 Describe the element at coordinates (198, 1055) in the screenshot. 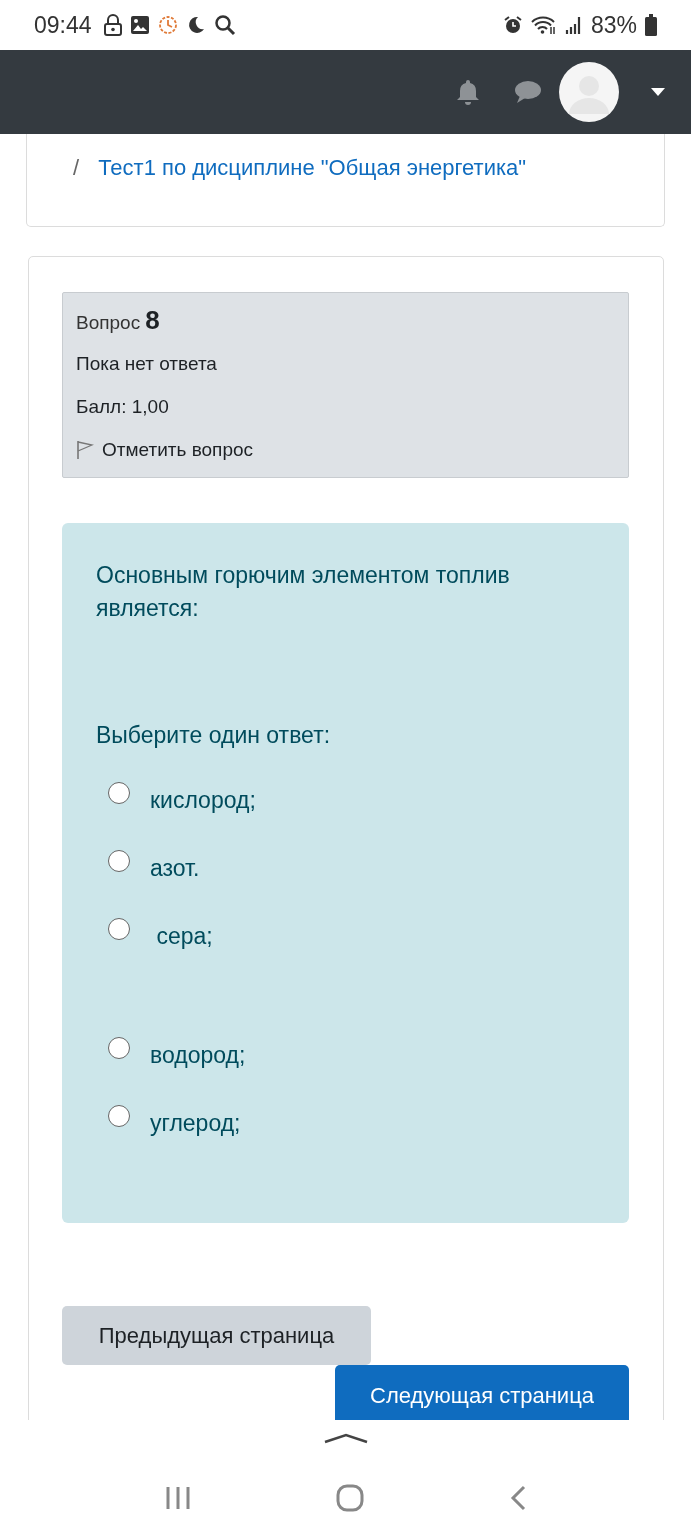

I see `option-label: водород;` at that location.